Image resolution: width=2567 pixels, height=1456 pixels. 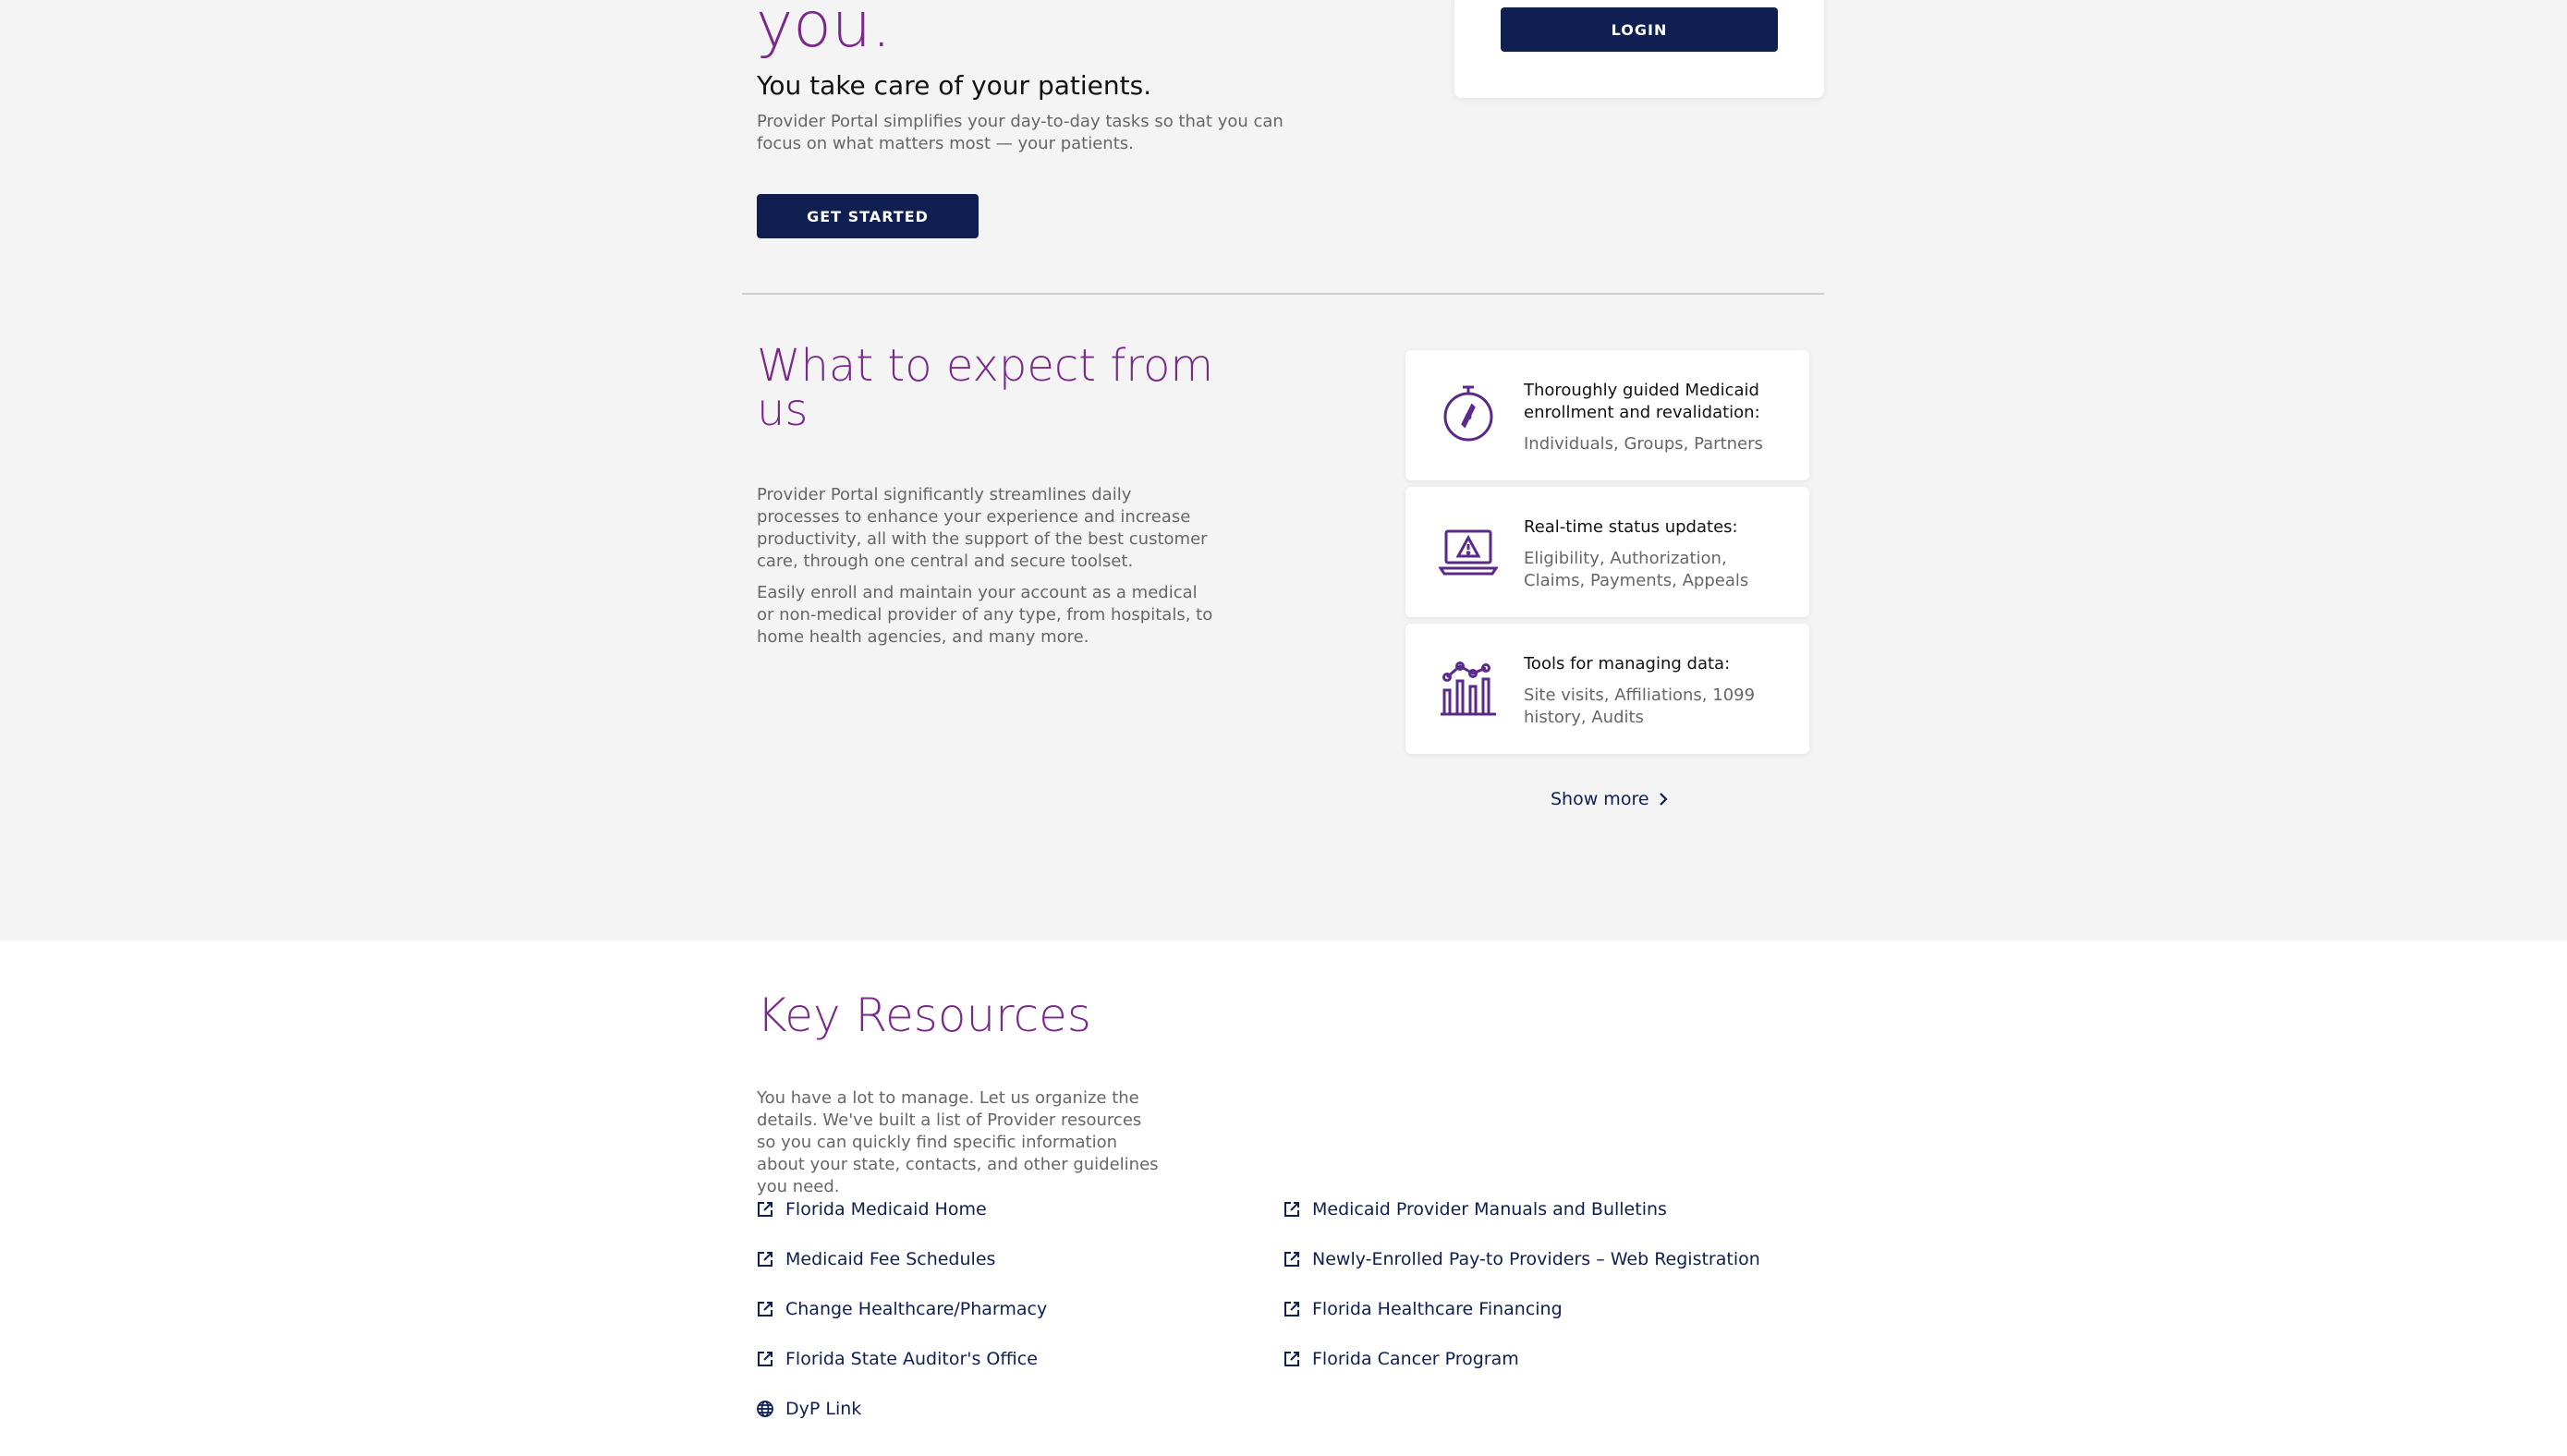 I want to click on globe-icon, so click(x=765, y=1409).